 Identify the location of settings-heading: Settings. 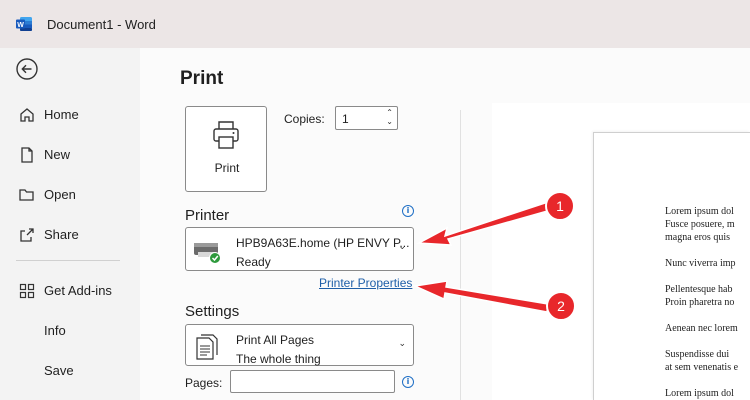
(212, 311).